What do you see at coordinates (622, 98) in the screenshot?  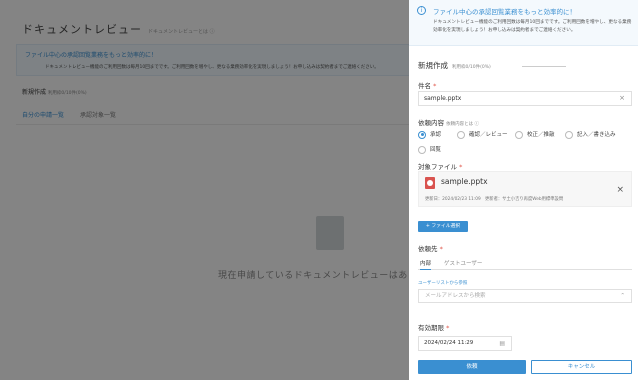 I see `close-icon: ×` at bounding box center [622, 98].